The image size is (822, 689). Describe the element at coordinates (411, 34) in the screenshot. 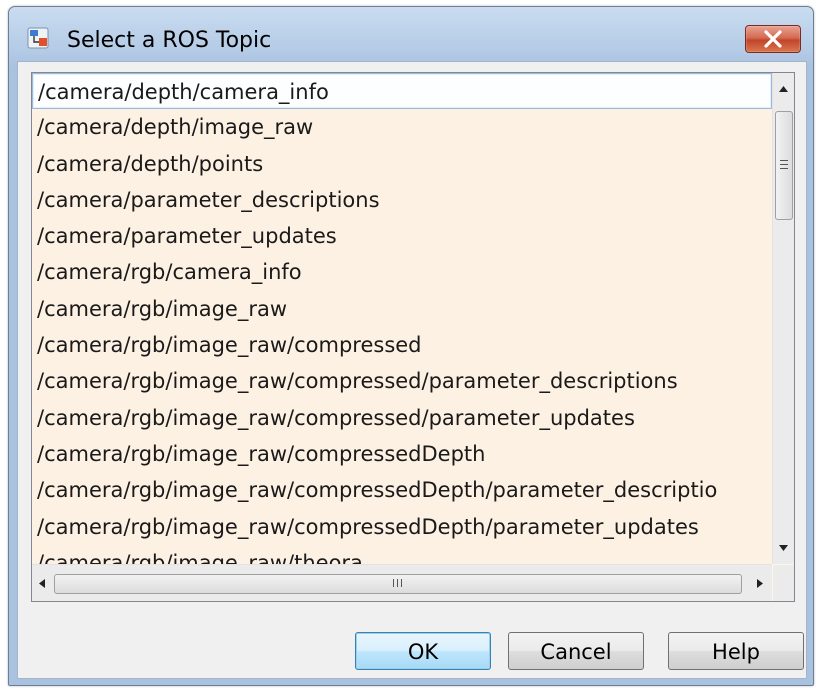

I see `title-bar: Select a ROS Topic` at that location.